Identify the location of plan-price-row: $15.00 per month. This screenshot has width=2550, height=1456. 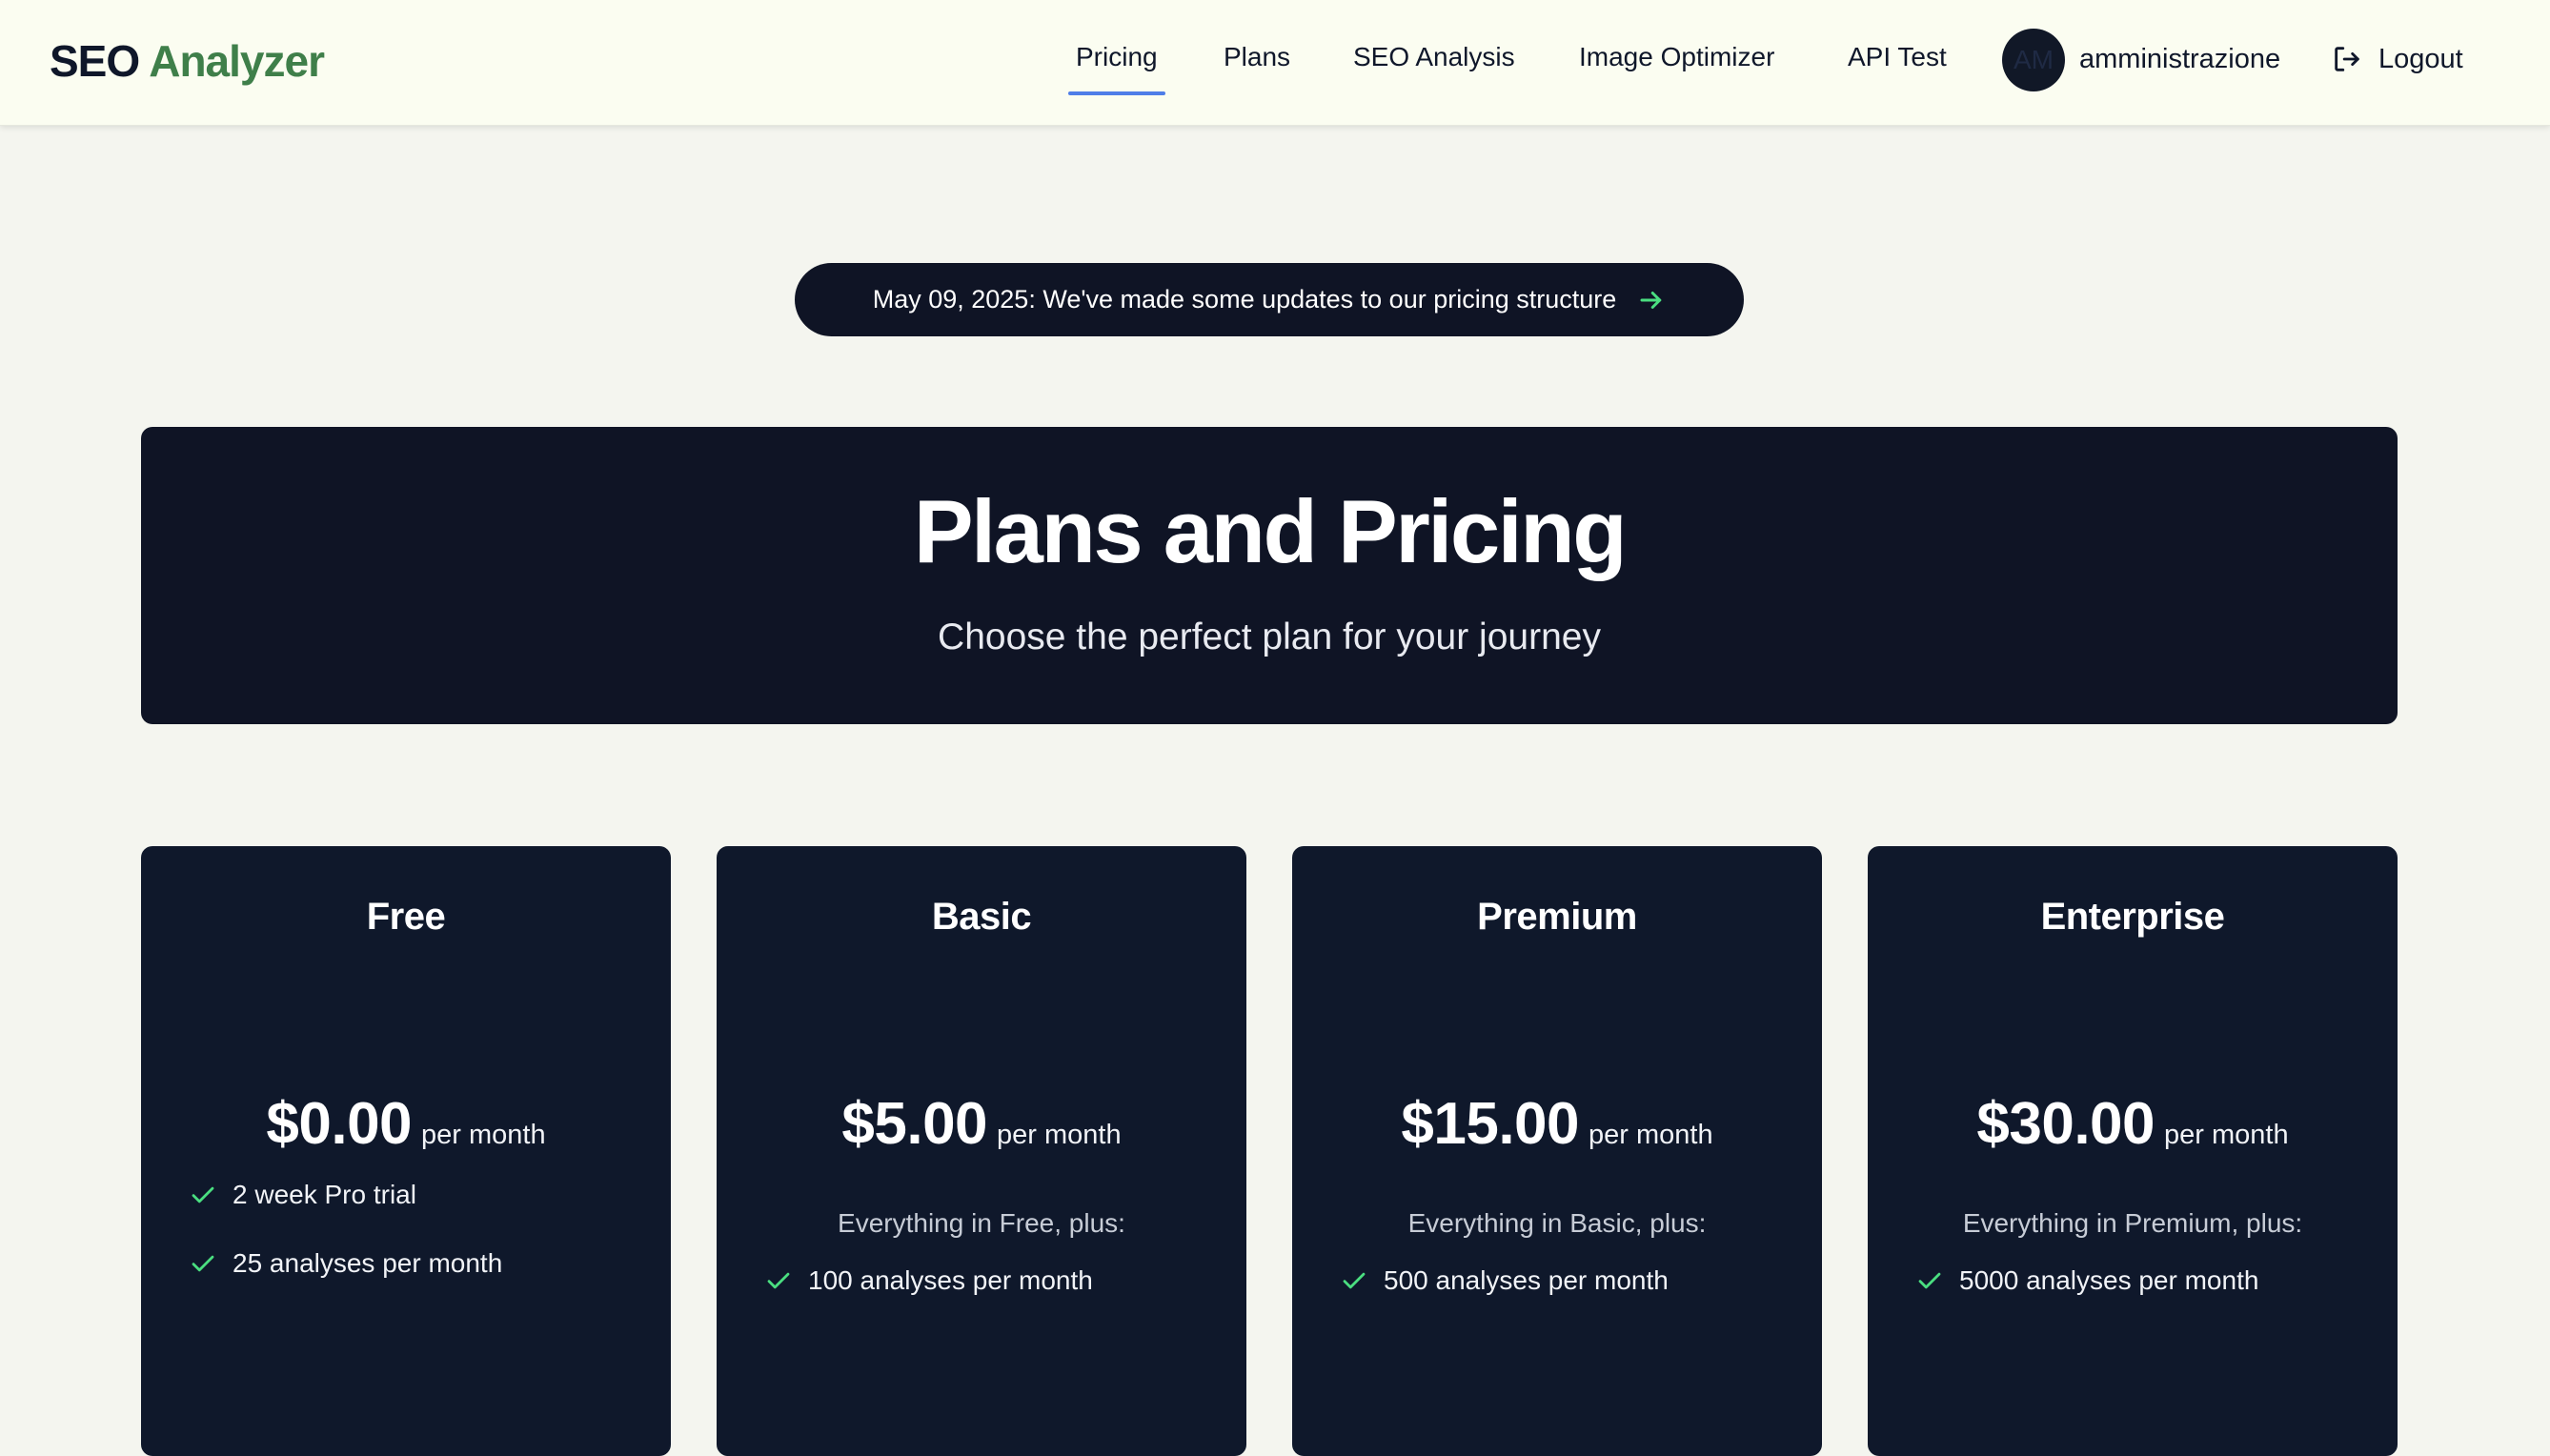
(1557, 1124).